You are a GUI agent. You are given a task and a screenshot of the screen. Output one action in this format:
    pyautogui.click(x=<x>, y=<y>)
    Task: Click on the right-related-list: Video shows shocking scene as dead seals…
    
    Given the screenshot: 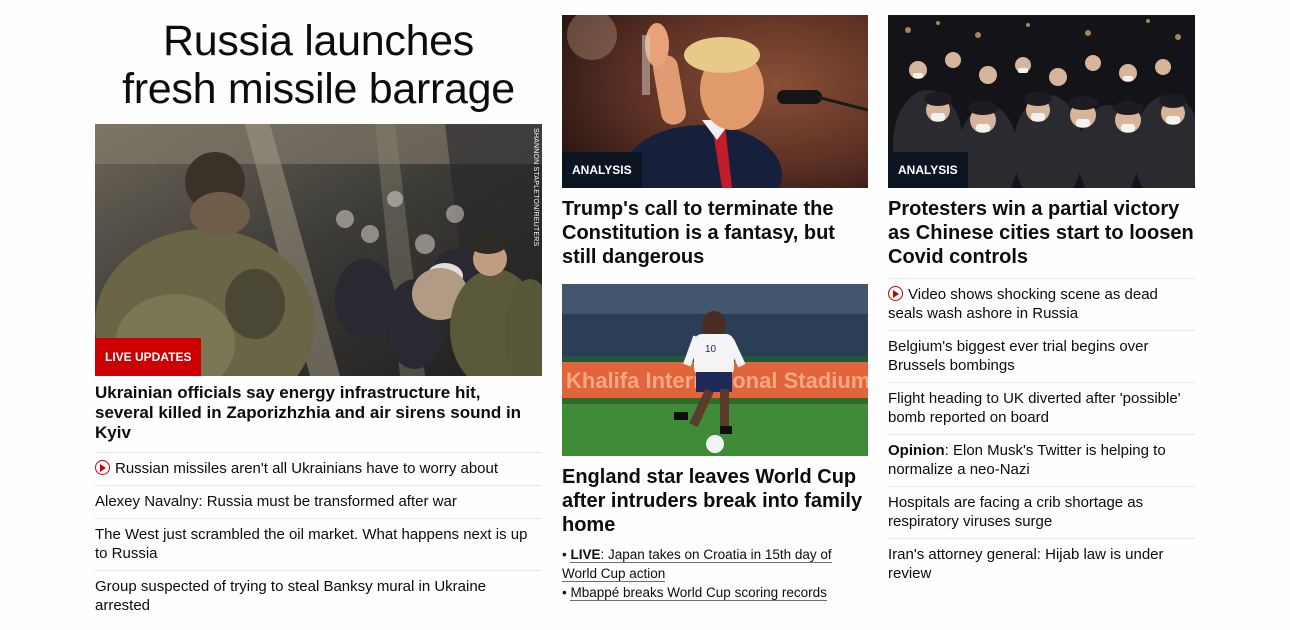 What is the action you would take?
    pyautogui.click(x=1041, y=434)
    